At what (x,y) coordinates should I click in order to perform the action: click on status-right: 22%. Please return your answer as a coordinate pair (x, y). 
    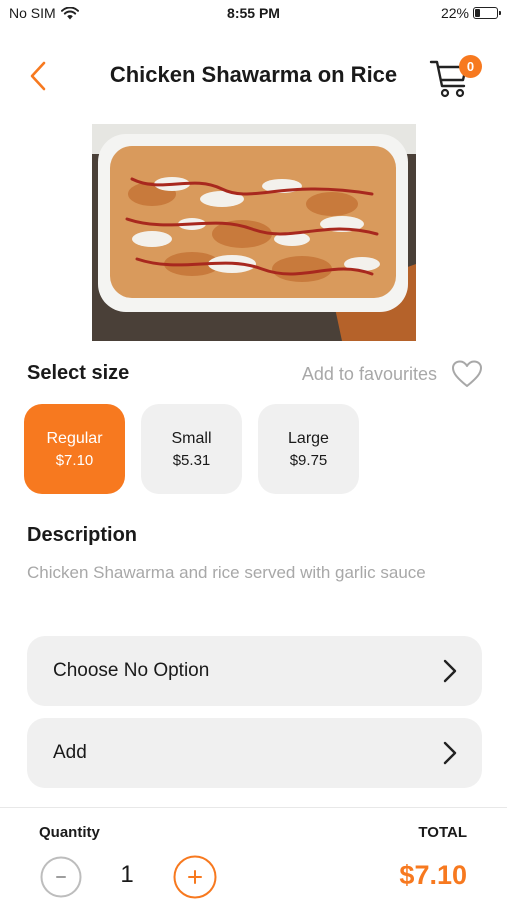
    Looking at the image, I should click on (470, 13).